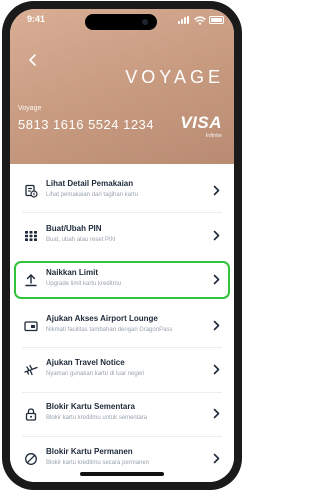 Image resolution: width=320 pixels, height=493 pixels. What do you see at coordinates (31, 414) in the screenshot?
I see `lock-icon` at bounding box center [31, 414].